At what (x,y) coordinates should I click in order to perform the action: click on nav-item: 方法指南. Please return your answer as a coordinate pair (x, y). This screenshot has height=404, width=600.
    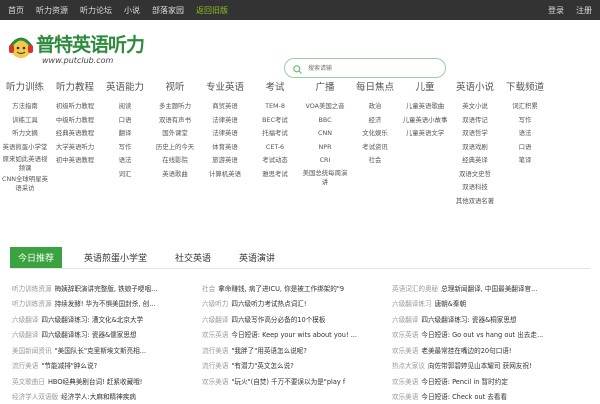
    Looking at the image, I should click on (25, 107).